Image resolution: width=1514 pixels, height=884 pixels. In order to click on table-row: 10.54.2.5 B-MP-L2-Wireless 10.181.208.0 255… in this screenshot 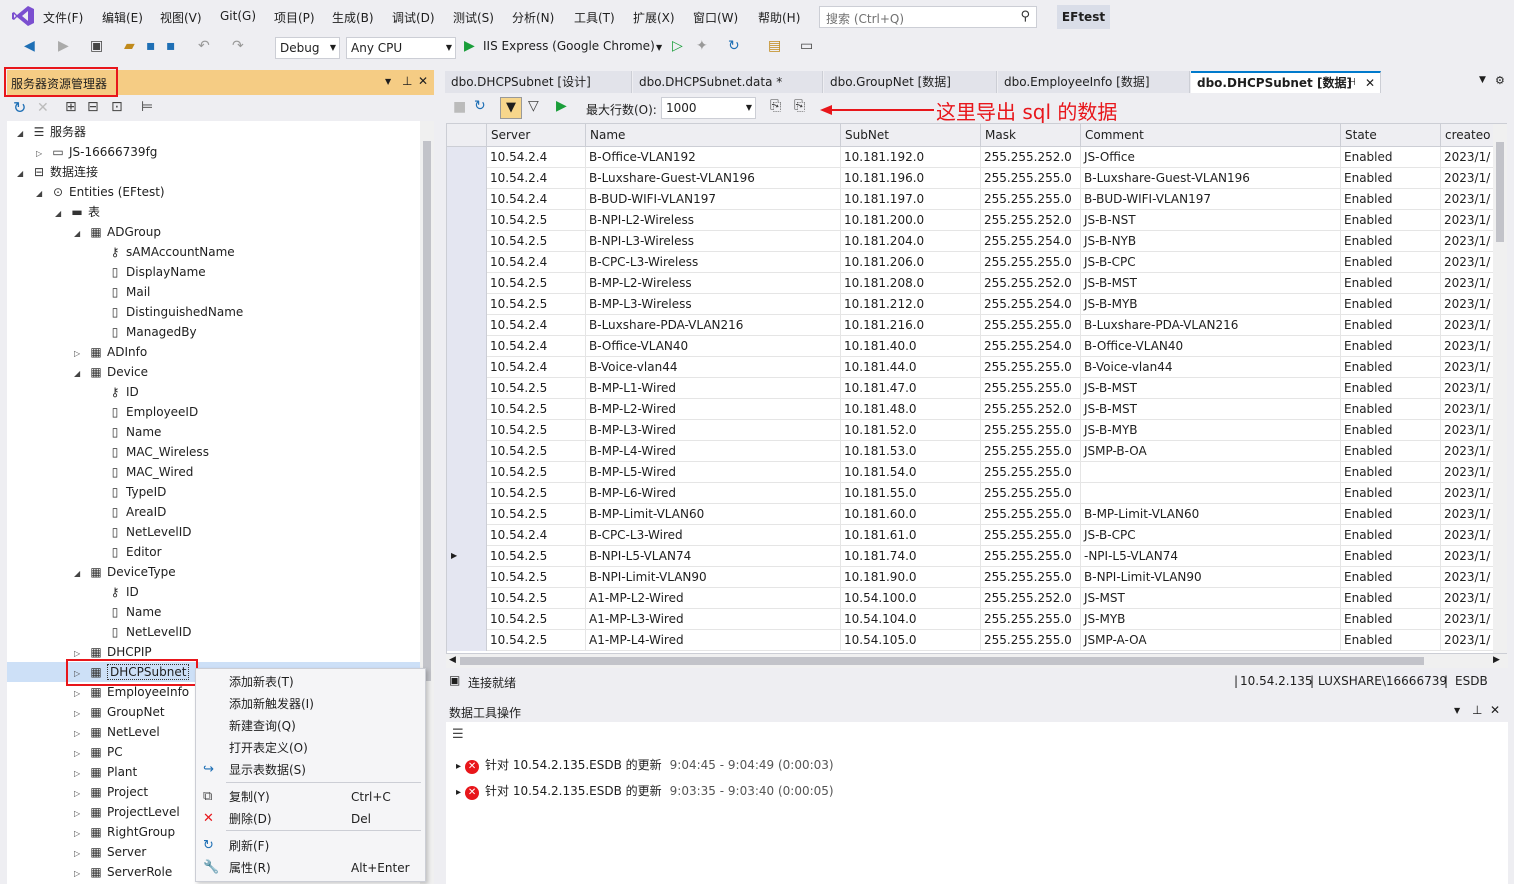, I will do `click(976, 283)`.